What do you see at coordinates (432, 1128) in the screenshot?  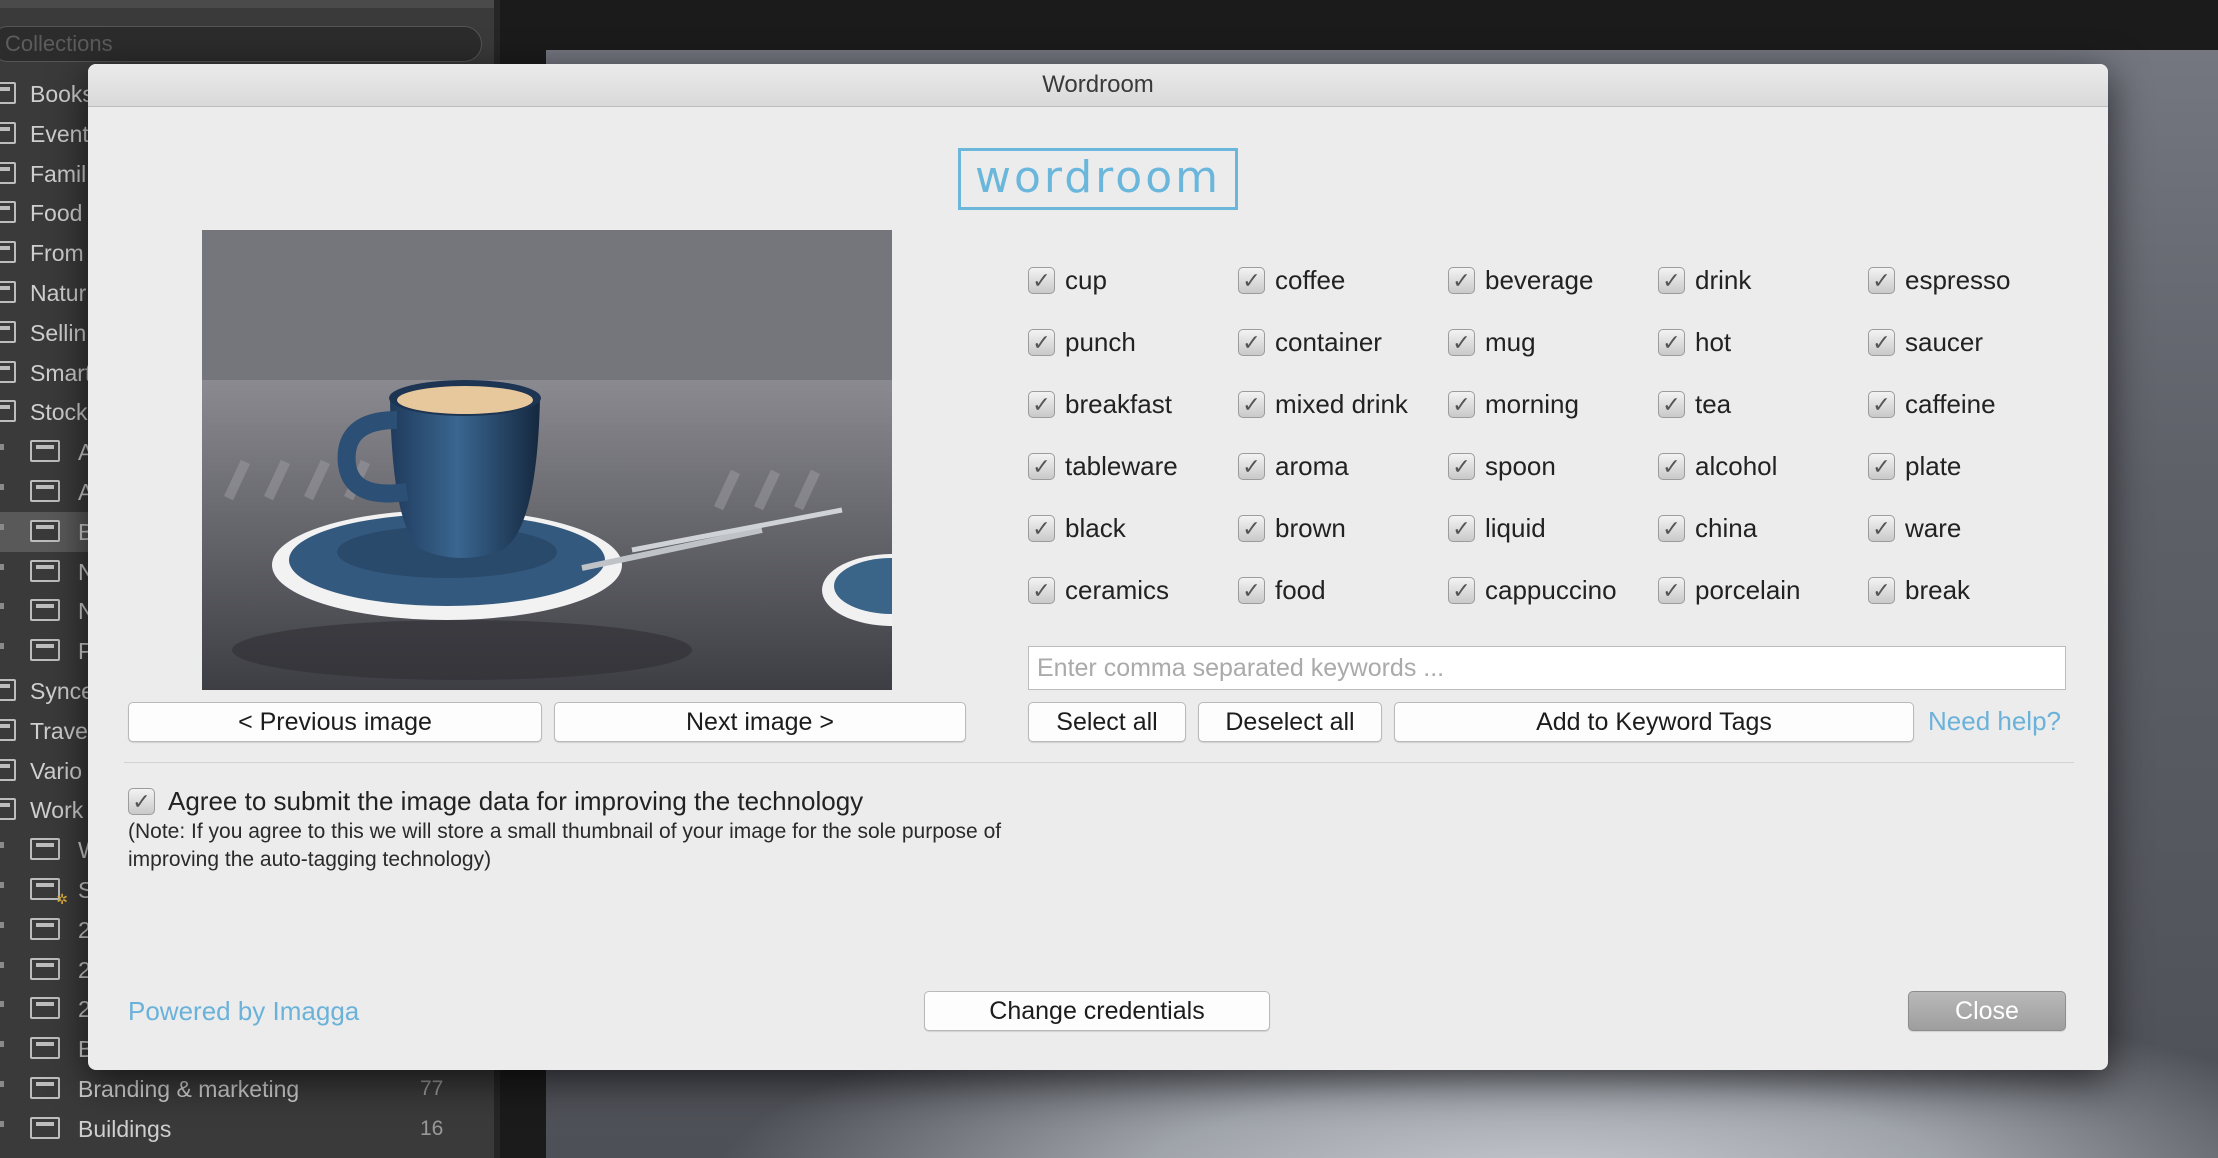 I see `collection-count: 16` at bounding box center [432, 1128].